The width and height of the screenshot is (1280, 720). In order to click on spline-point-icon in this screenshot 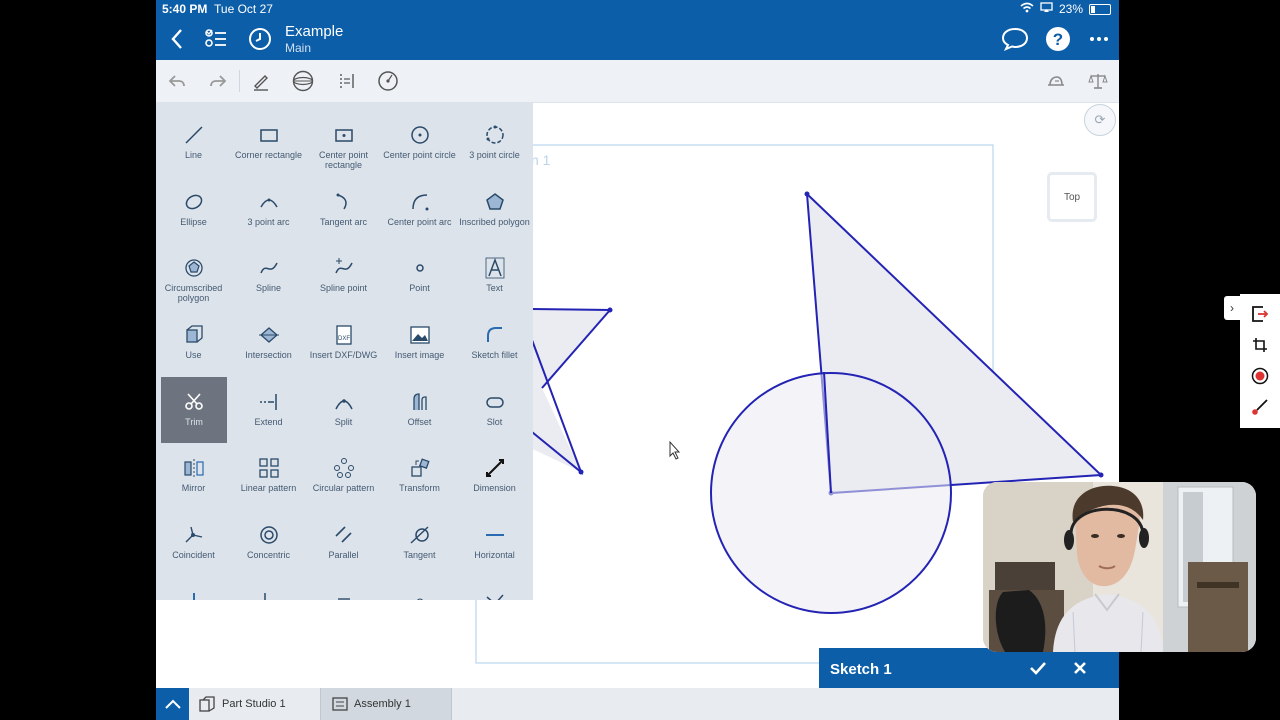, I will do `click(343, 268)`.